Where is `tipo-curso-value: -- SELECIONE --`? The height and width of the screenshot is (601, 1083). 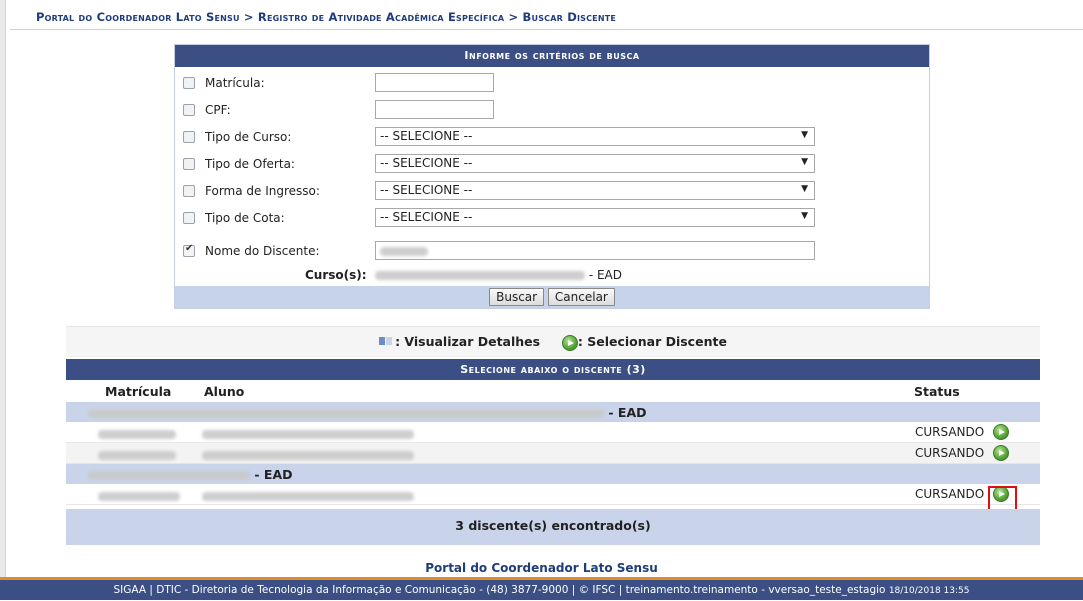 tipo-curso-value: -- SELECIONE -- is located at coordinates (426, 136).